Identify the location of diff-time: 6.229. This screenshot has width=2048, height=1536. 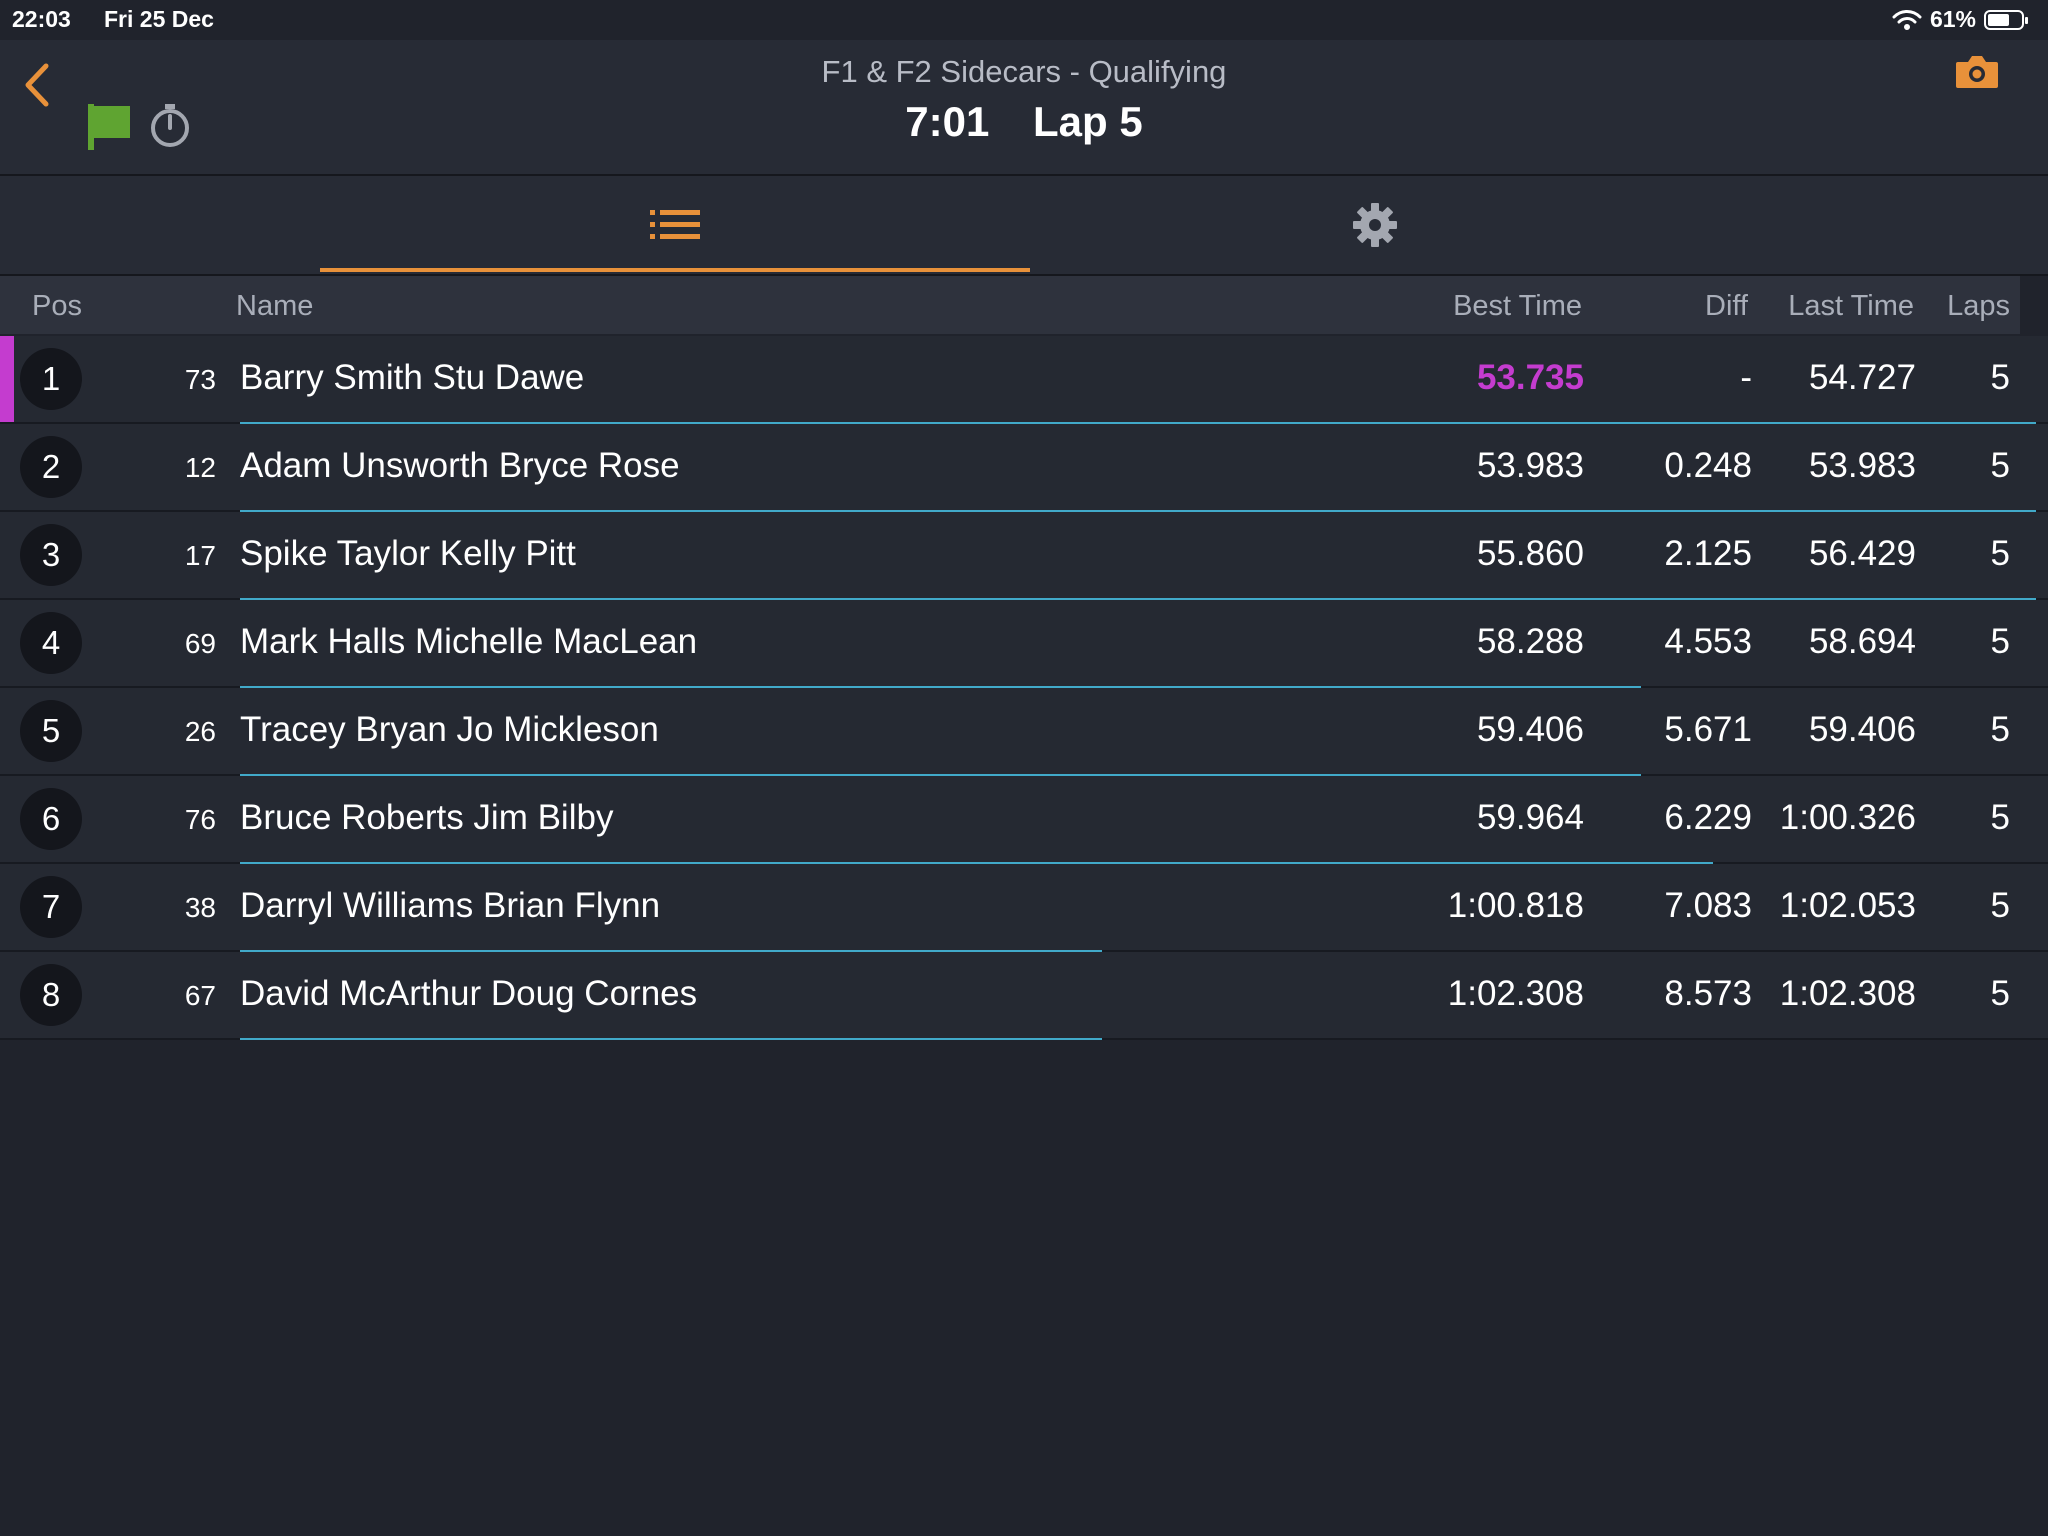
(1708, 817).